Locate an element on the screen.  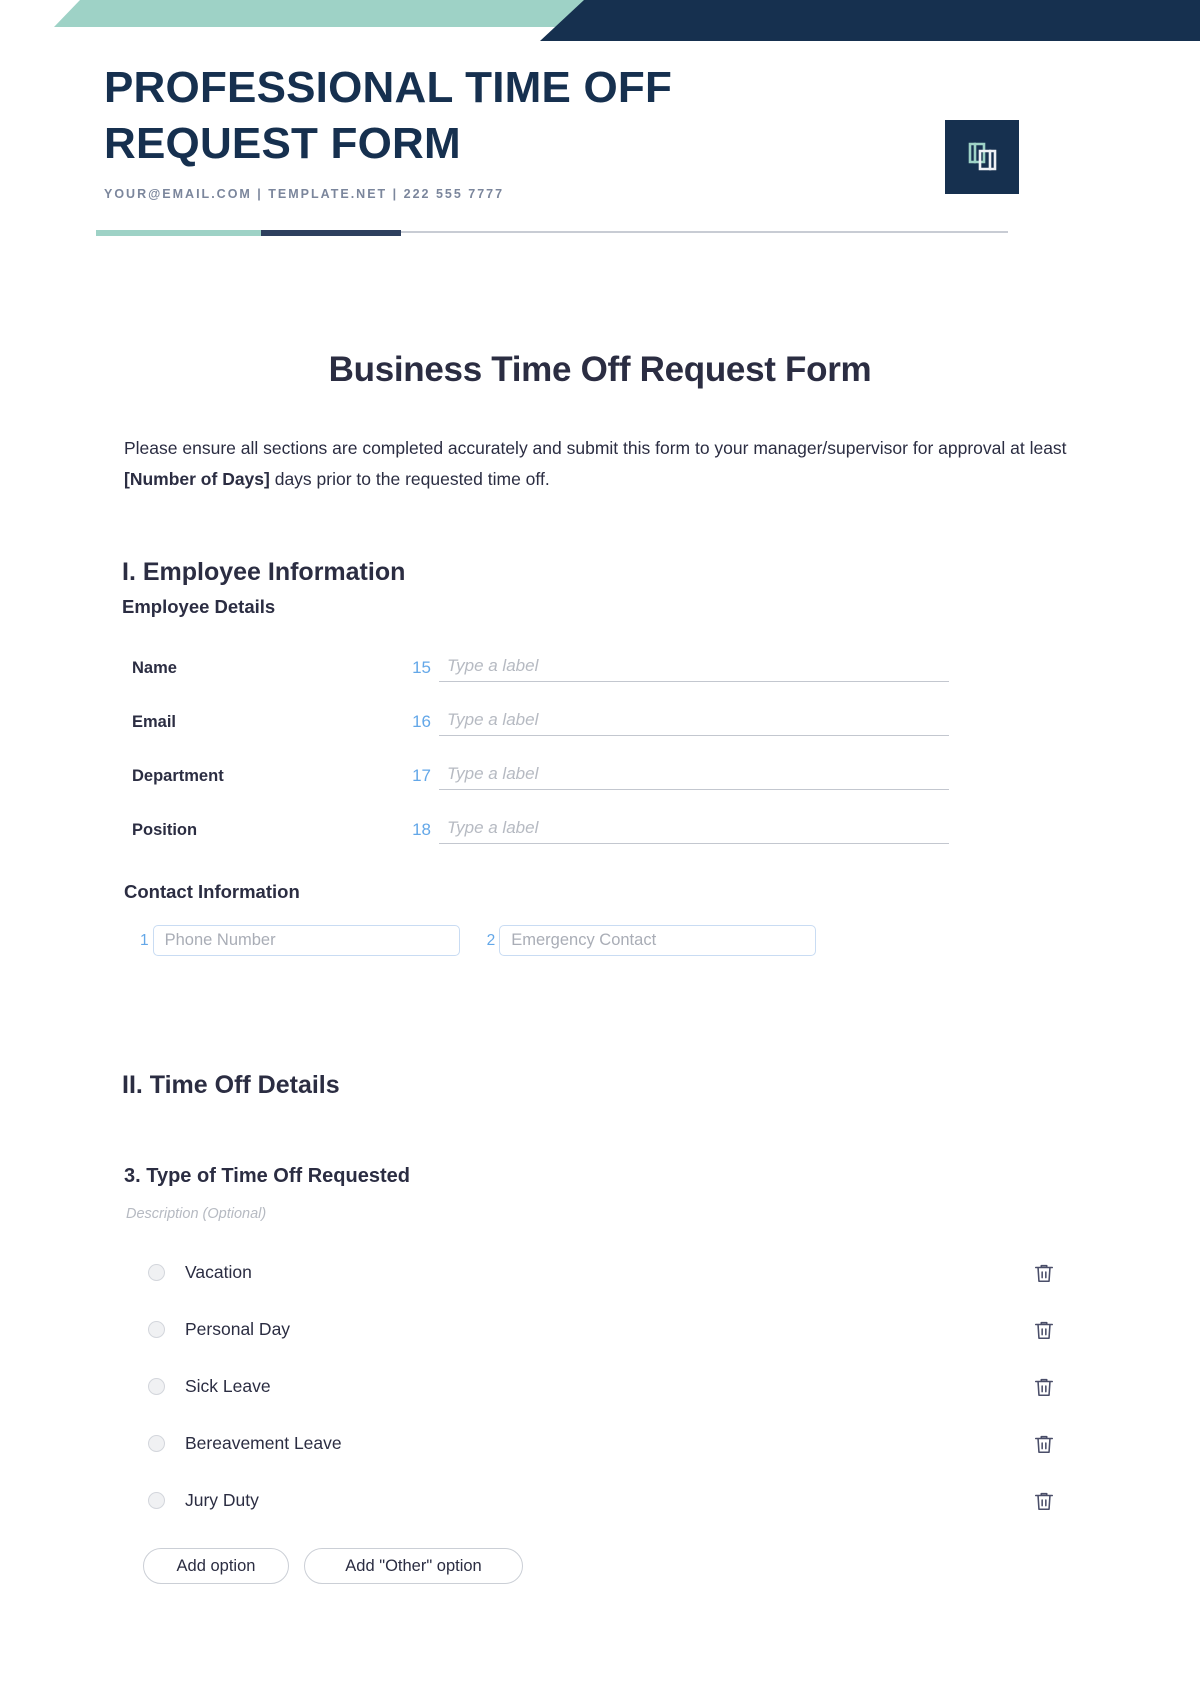
field-label-name: Name is located at coordinates (154, 668).